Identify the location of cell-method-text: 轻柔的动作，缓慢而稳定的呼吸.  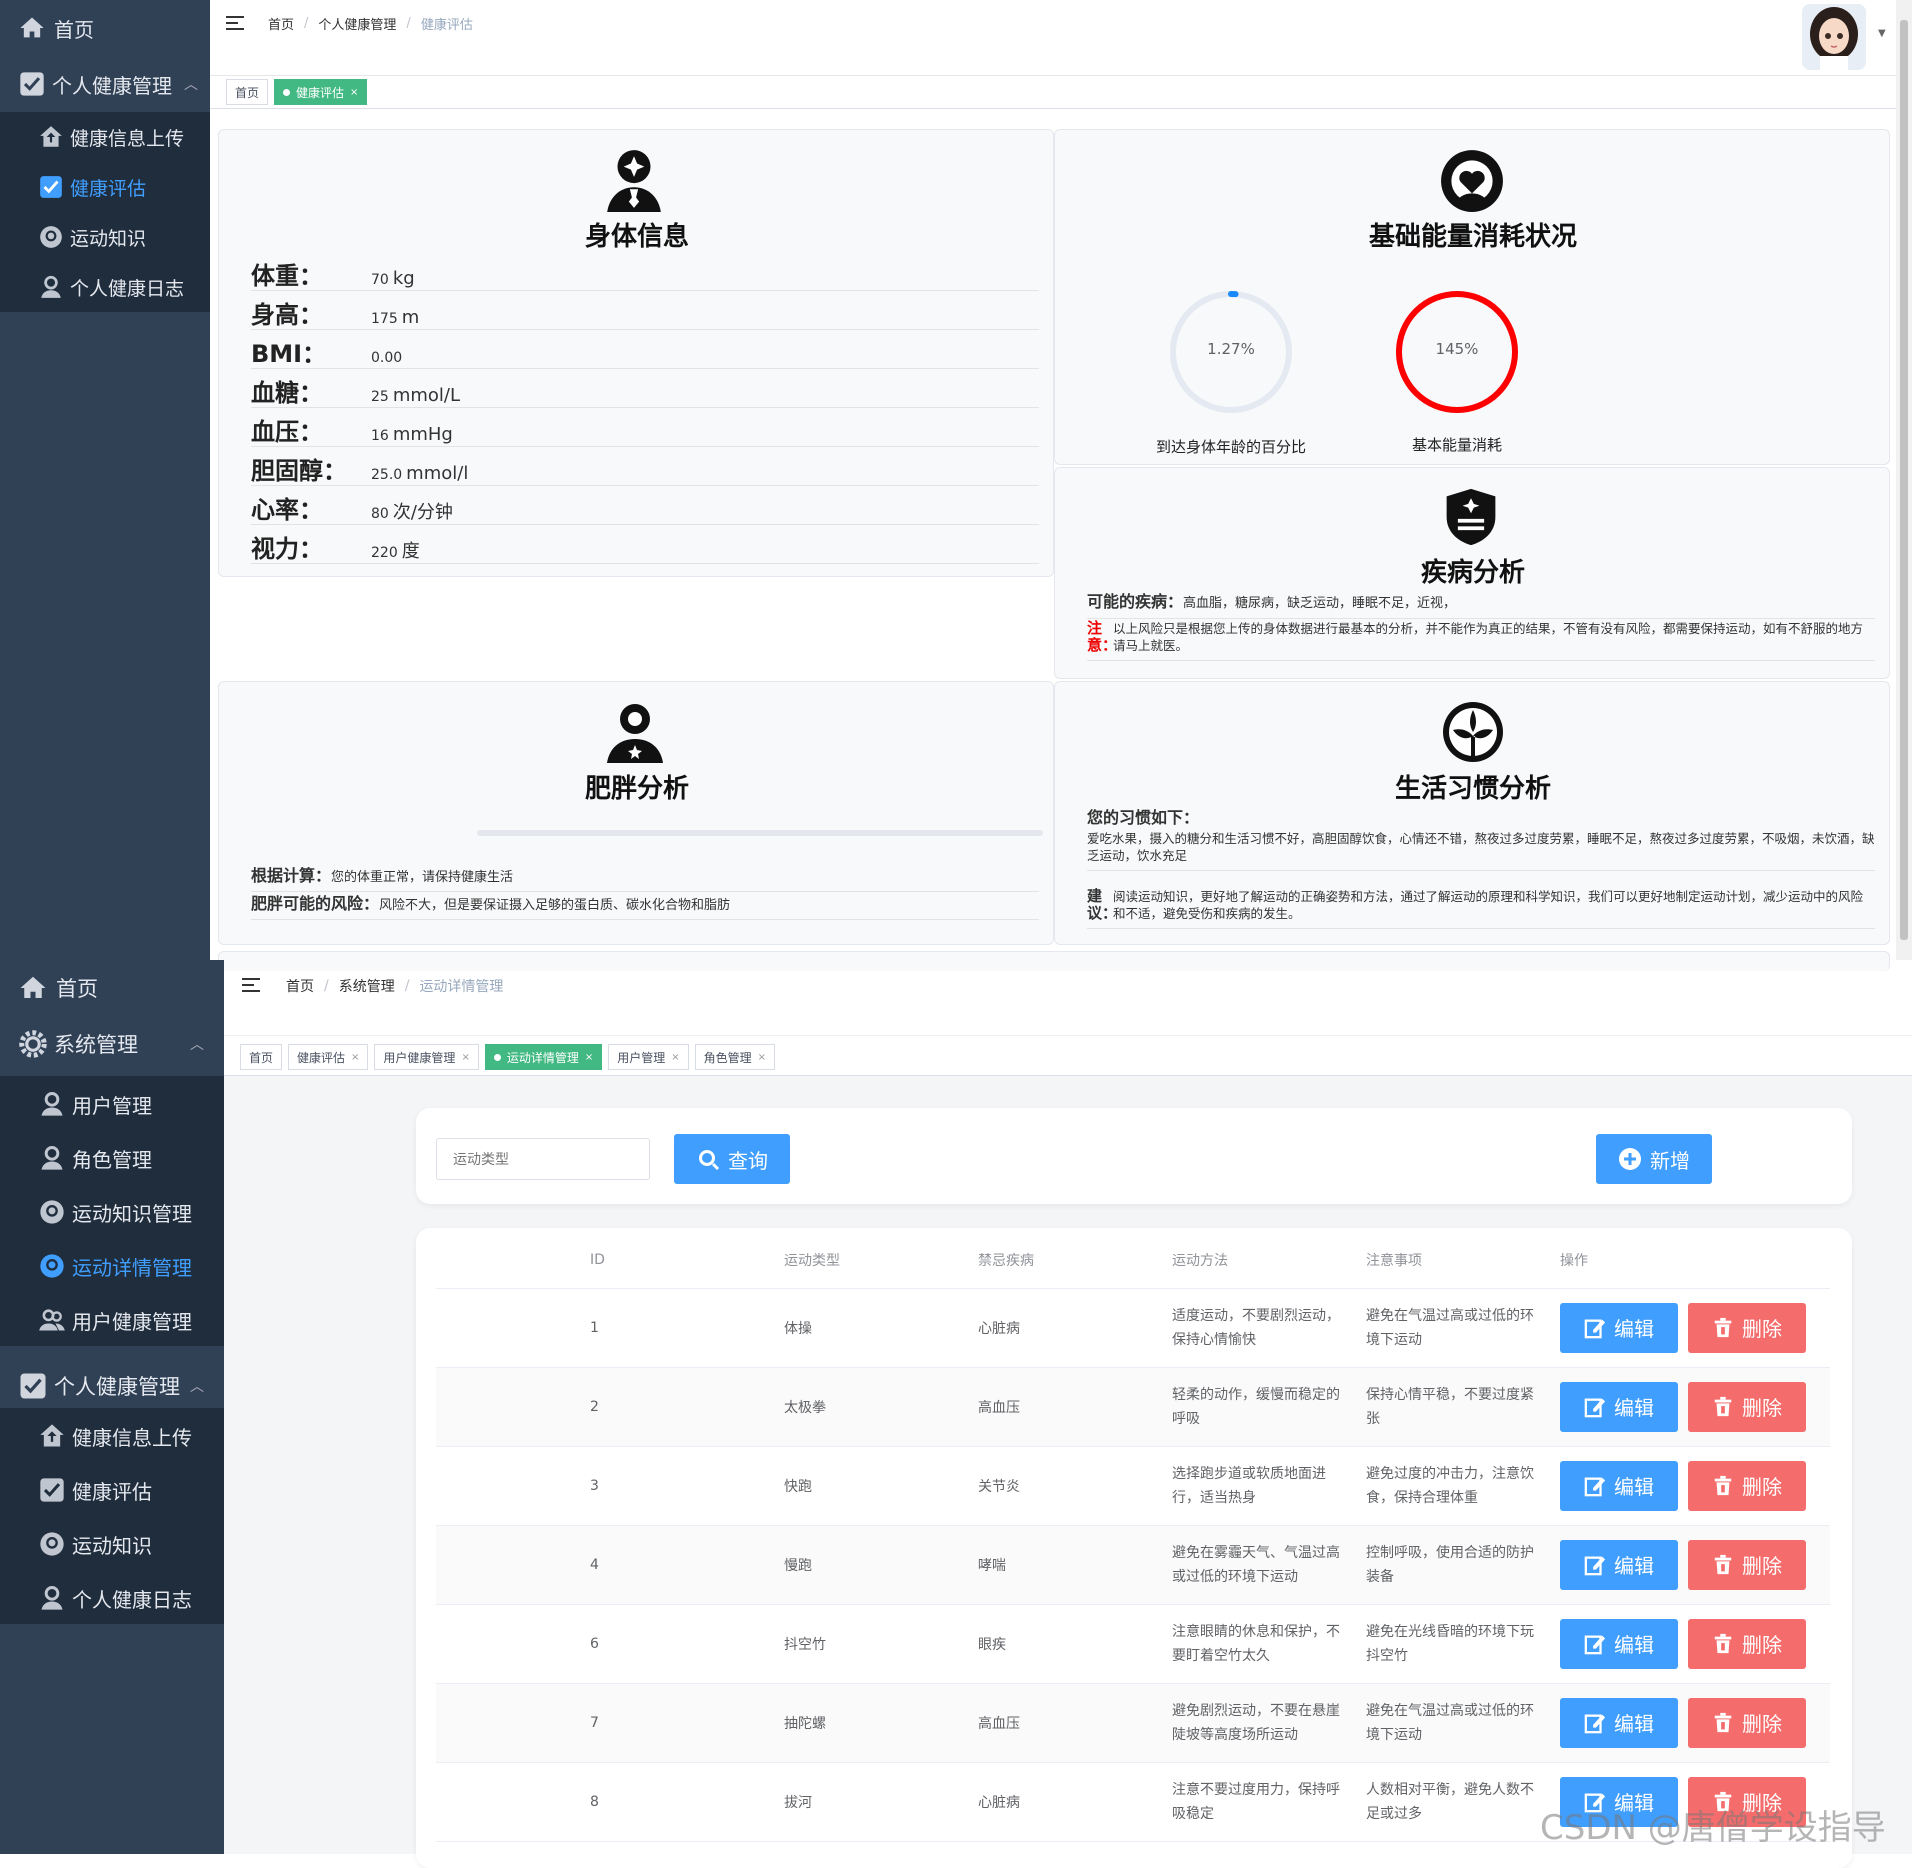
(1256, 1406).